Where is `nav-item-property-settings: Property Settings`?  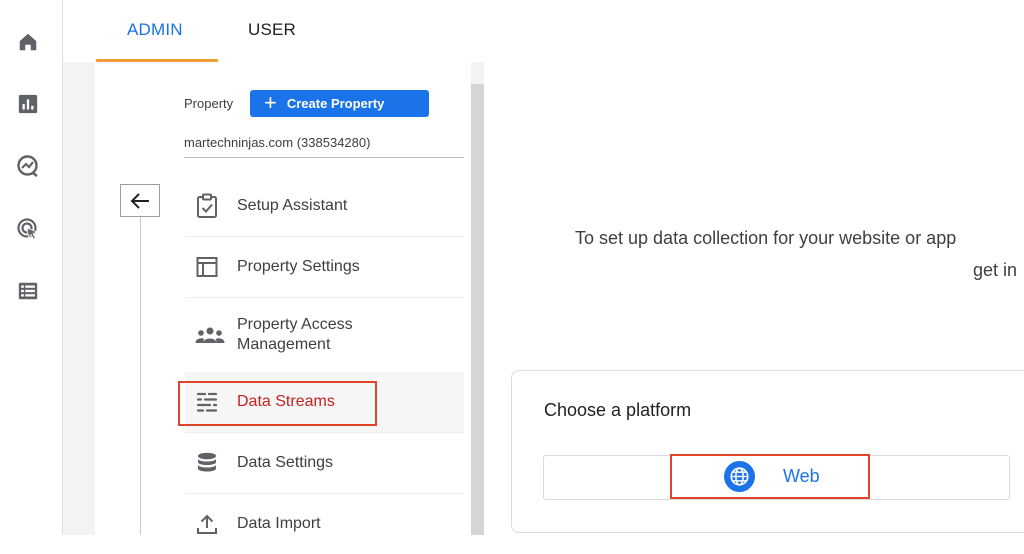 nav-item-property-settings: Property Settings is located at coordinates (324, 267).